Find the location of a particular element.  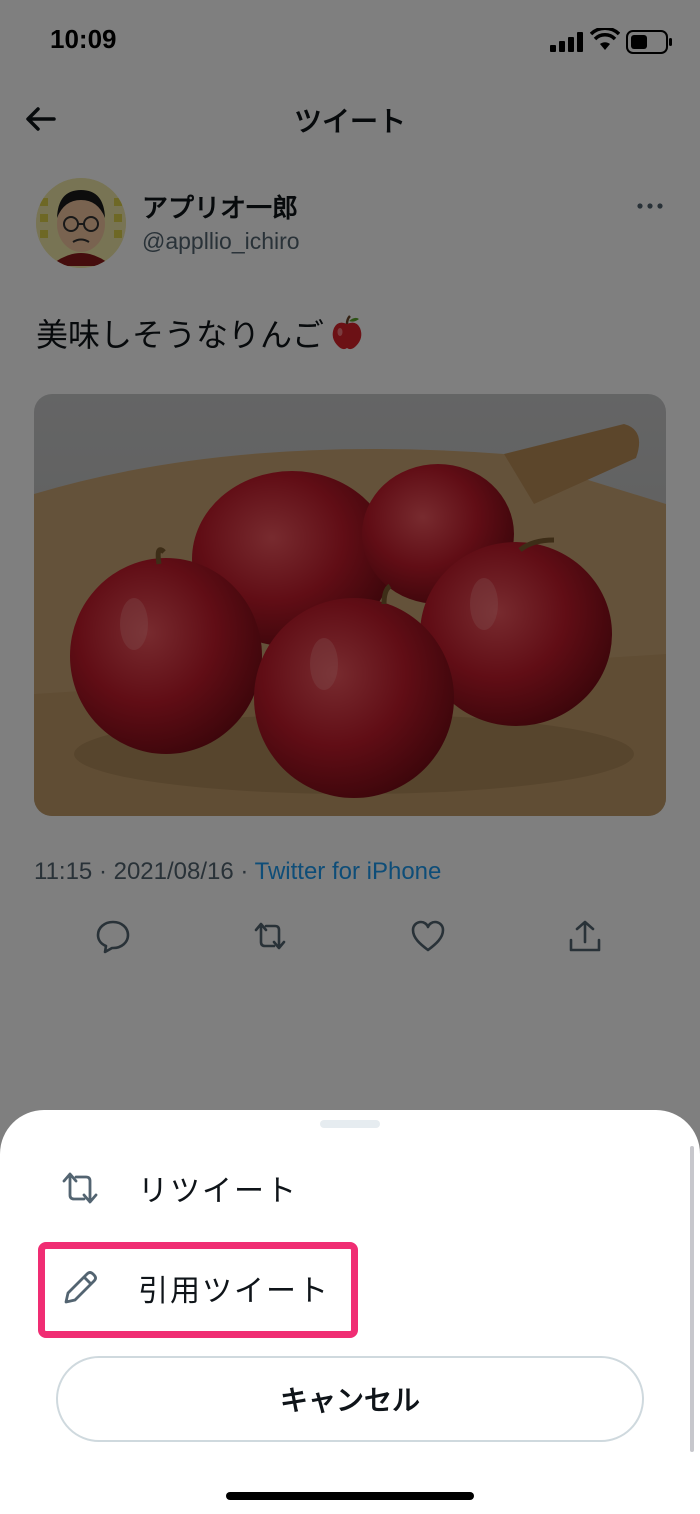

retweet-icon is located at coordinates (80, 1188).